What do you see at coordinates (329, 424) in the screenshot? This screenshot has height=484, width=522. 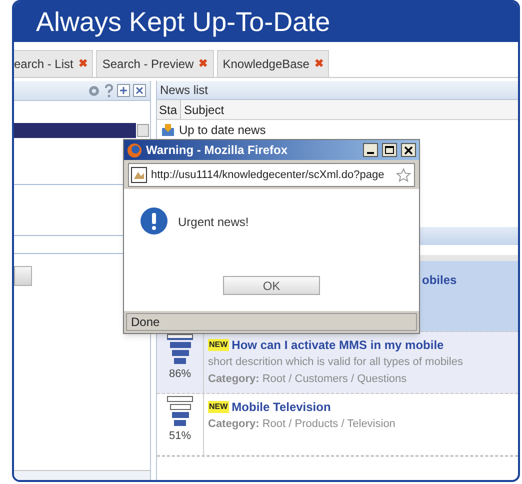 I see `category-path: Root / Products / Television` at bounding box center [329, 424].